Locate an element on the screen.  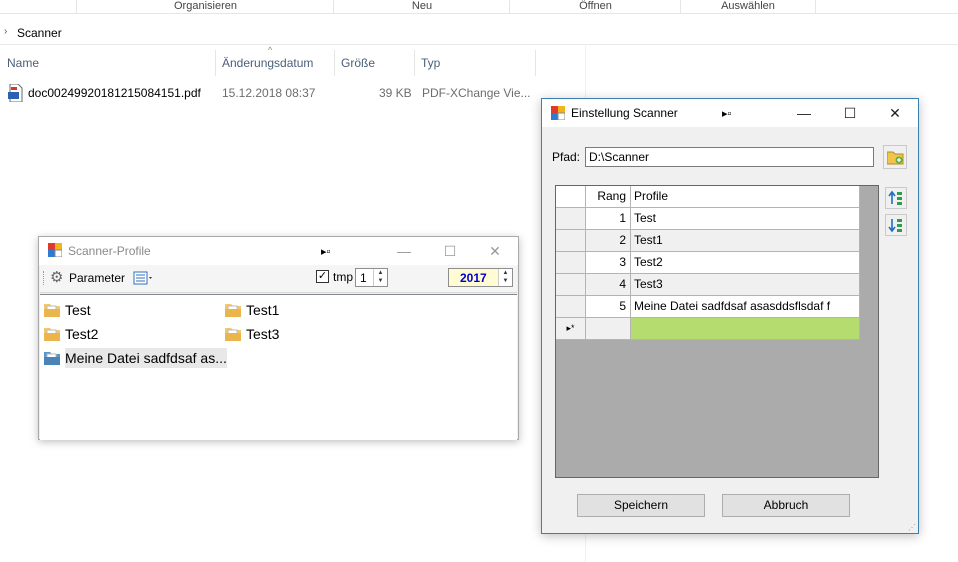
file-size: 39 KB is located at coordinates (395, 93).